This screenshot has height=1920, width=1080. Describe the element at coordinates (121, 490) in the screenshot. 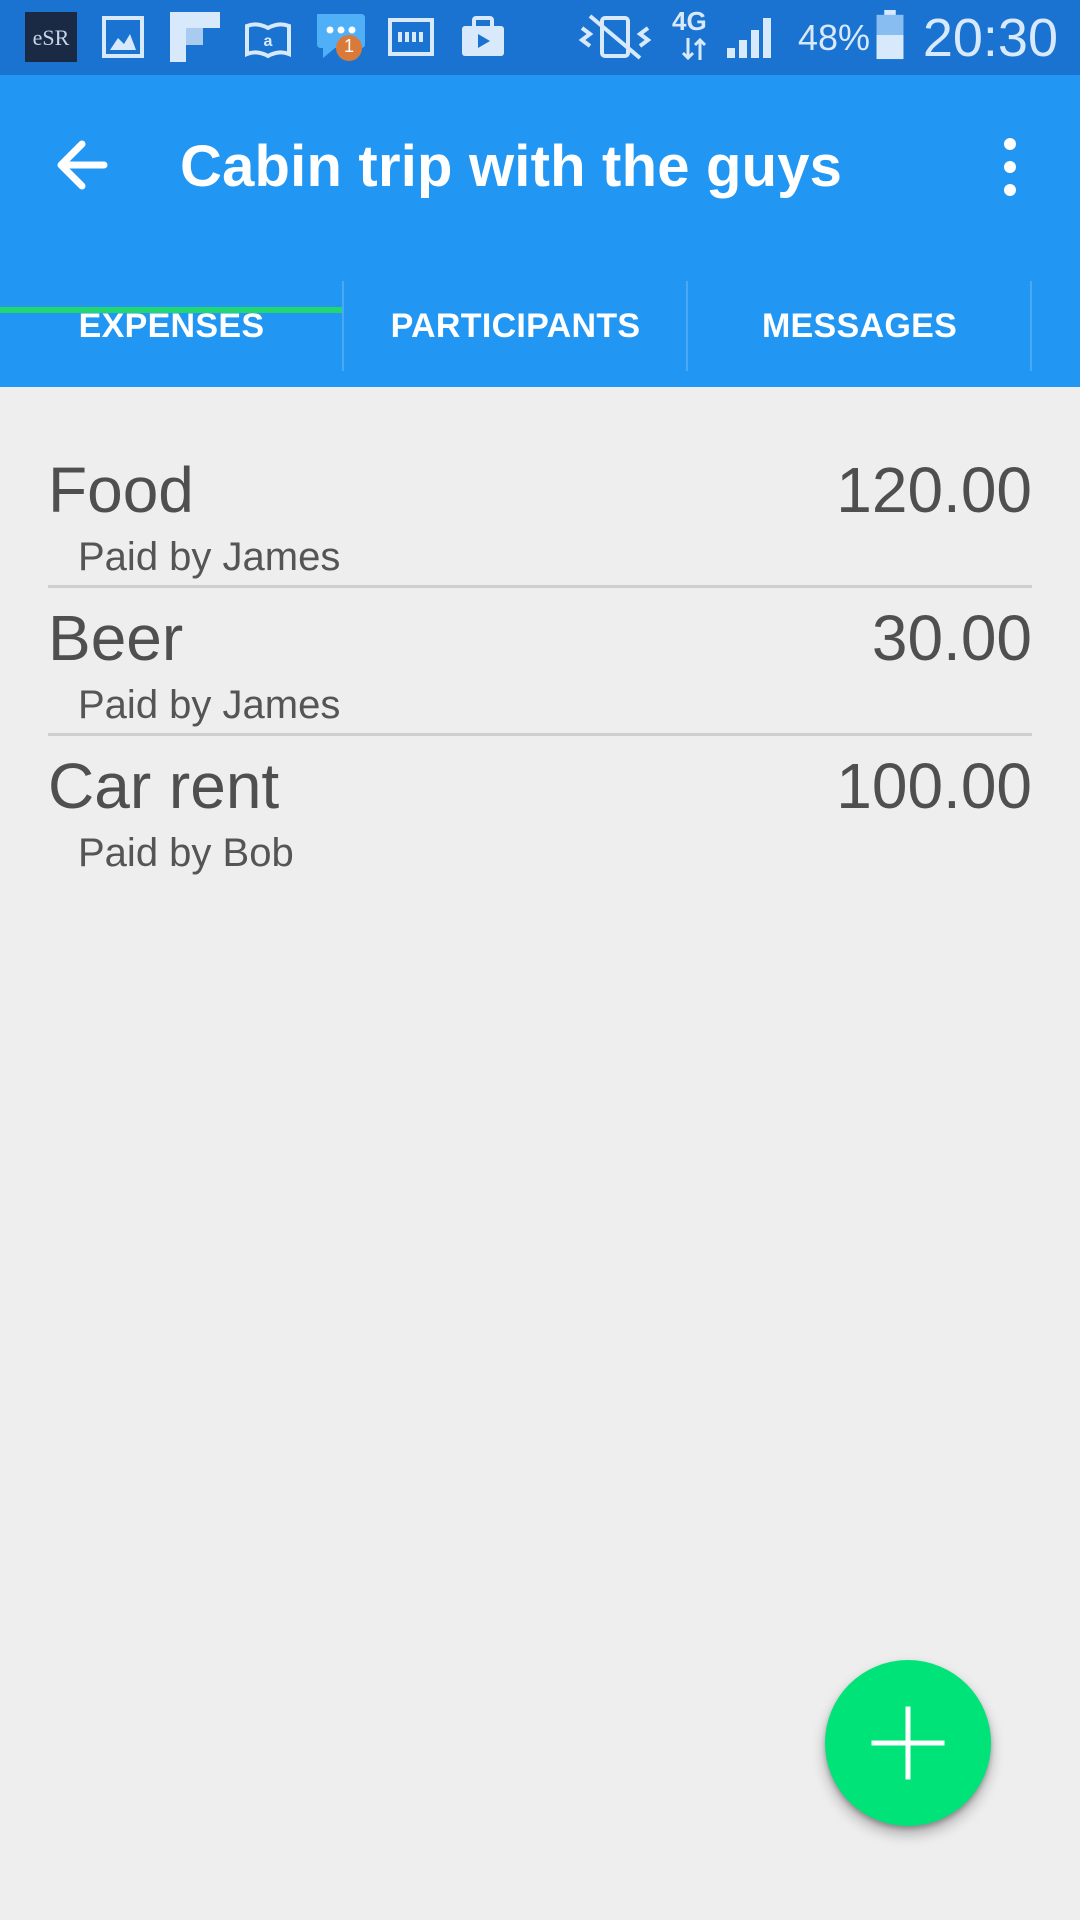

I see `expense-name: Food` at that location.